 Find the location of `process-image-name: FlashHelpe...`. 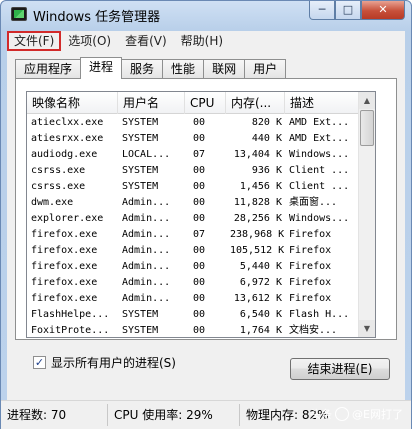

process-image-name: FlashHelpe... is located at coordinates (70, 314).